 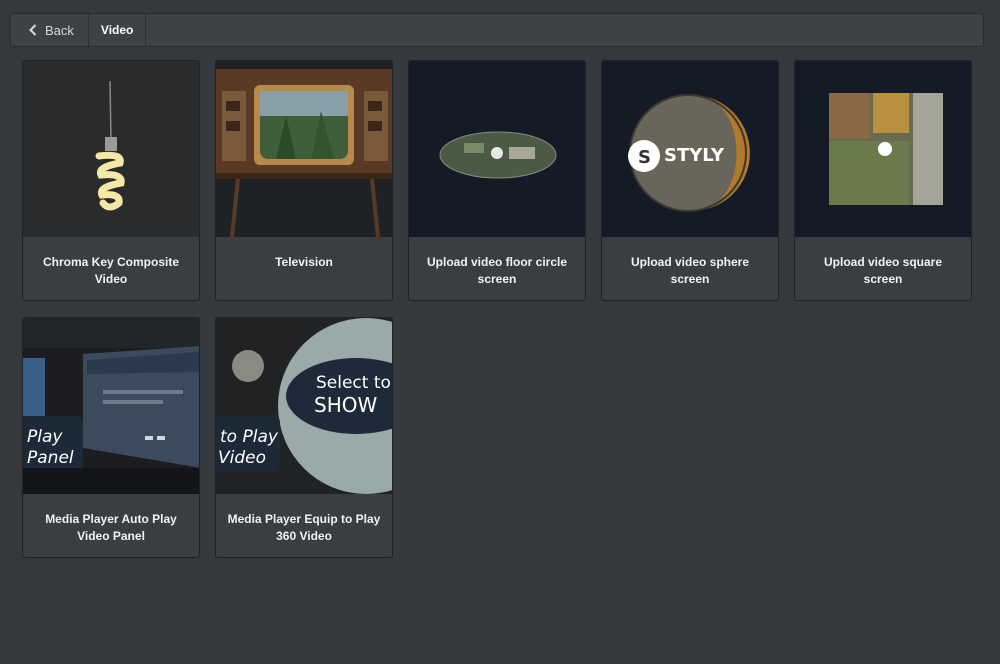 I want to click on thumbnail-floor-circle, so click(x=497, y=149).